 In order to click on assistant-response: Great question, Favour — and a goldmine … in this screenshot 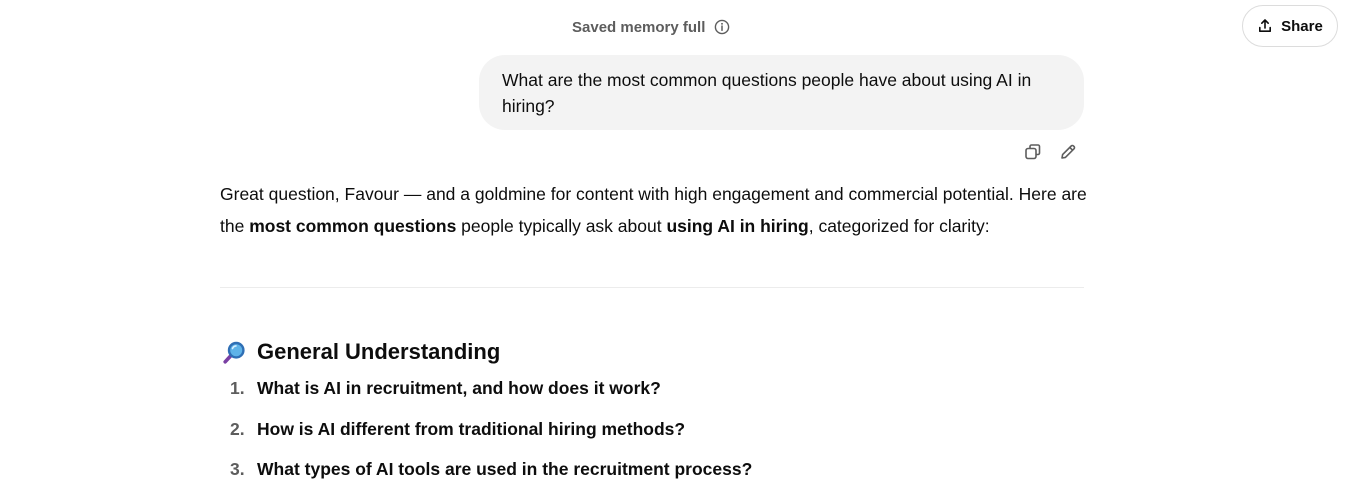, I will do `click(654, 210)`.